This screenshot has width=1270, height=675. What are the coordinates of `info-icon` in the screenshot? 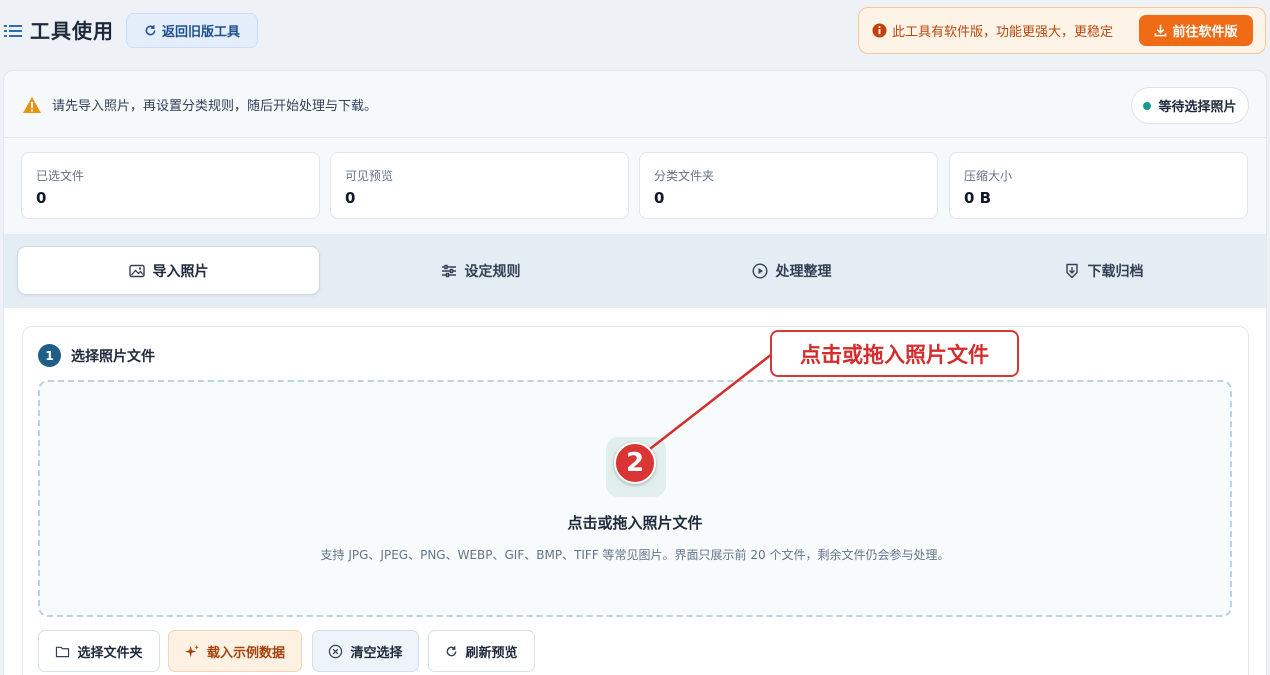 It's located at (879, 30).